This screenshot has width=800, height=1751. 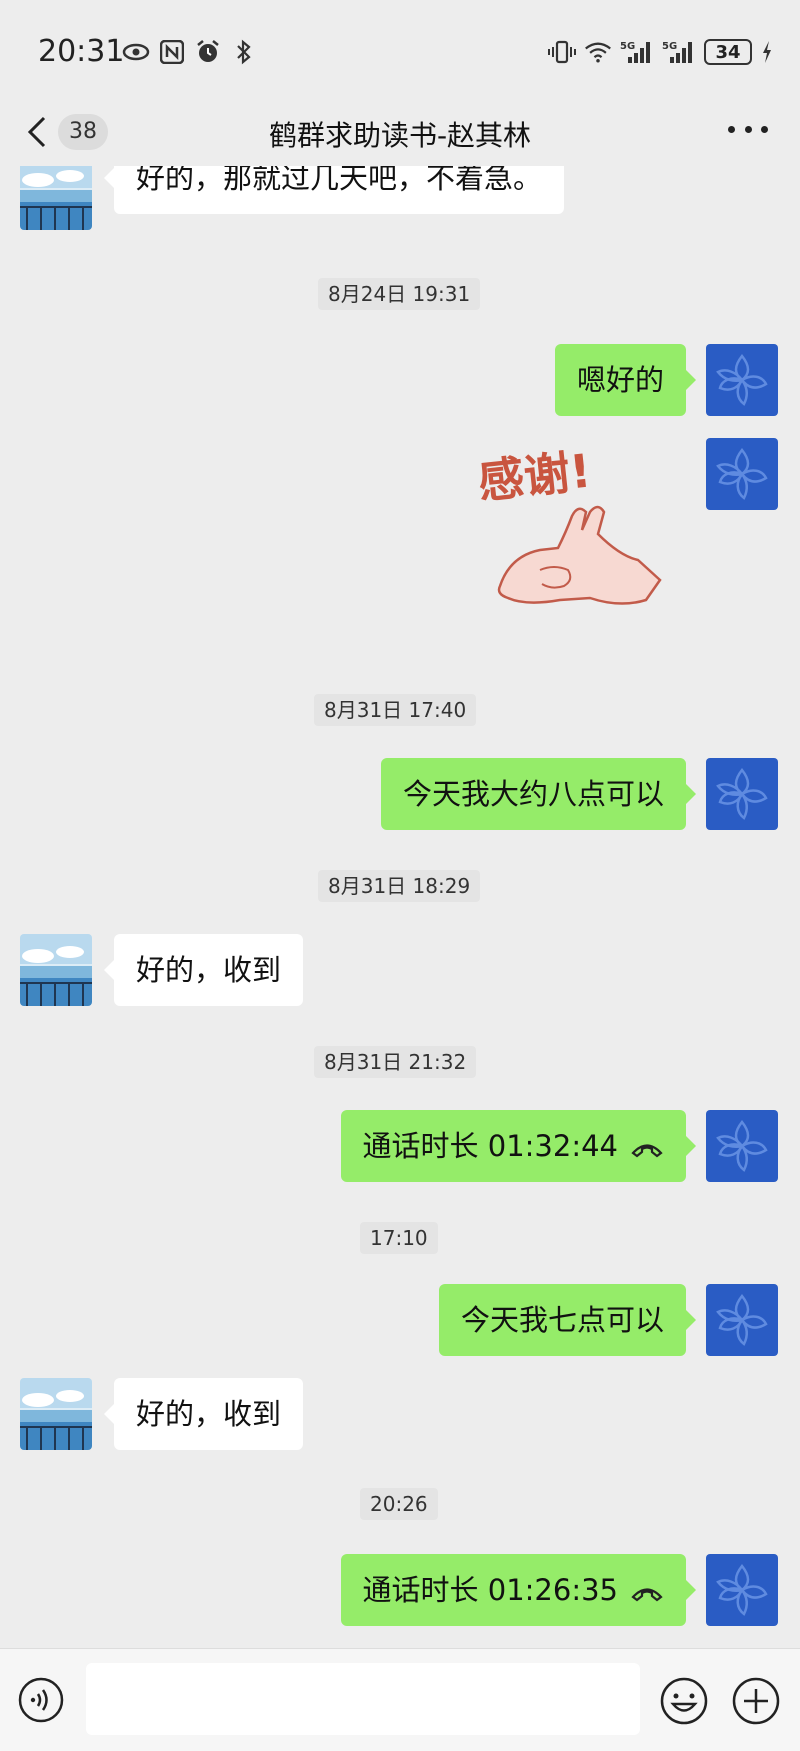 What do you see at coordinates (208, 52) in the screenshot?
I see `alarm-icon` at bounding box center [208, 52].